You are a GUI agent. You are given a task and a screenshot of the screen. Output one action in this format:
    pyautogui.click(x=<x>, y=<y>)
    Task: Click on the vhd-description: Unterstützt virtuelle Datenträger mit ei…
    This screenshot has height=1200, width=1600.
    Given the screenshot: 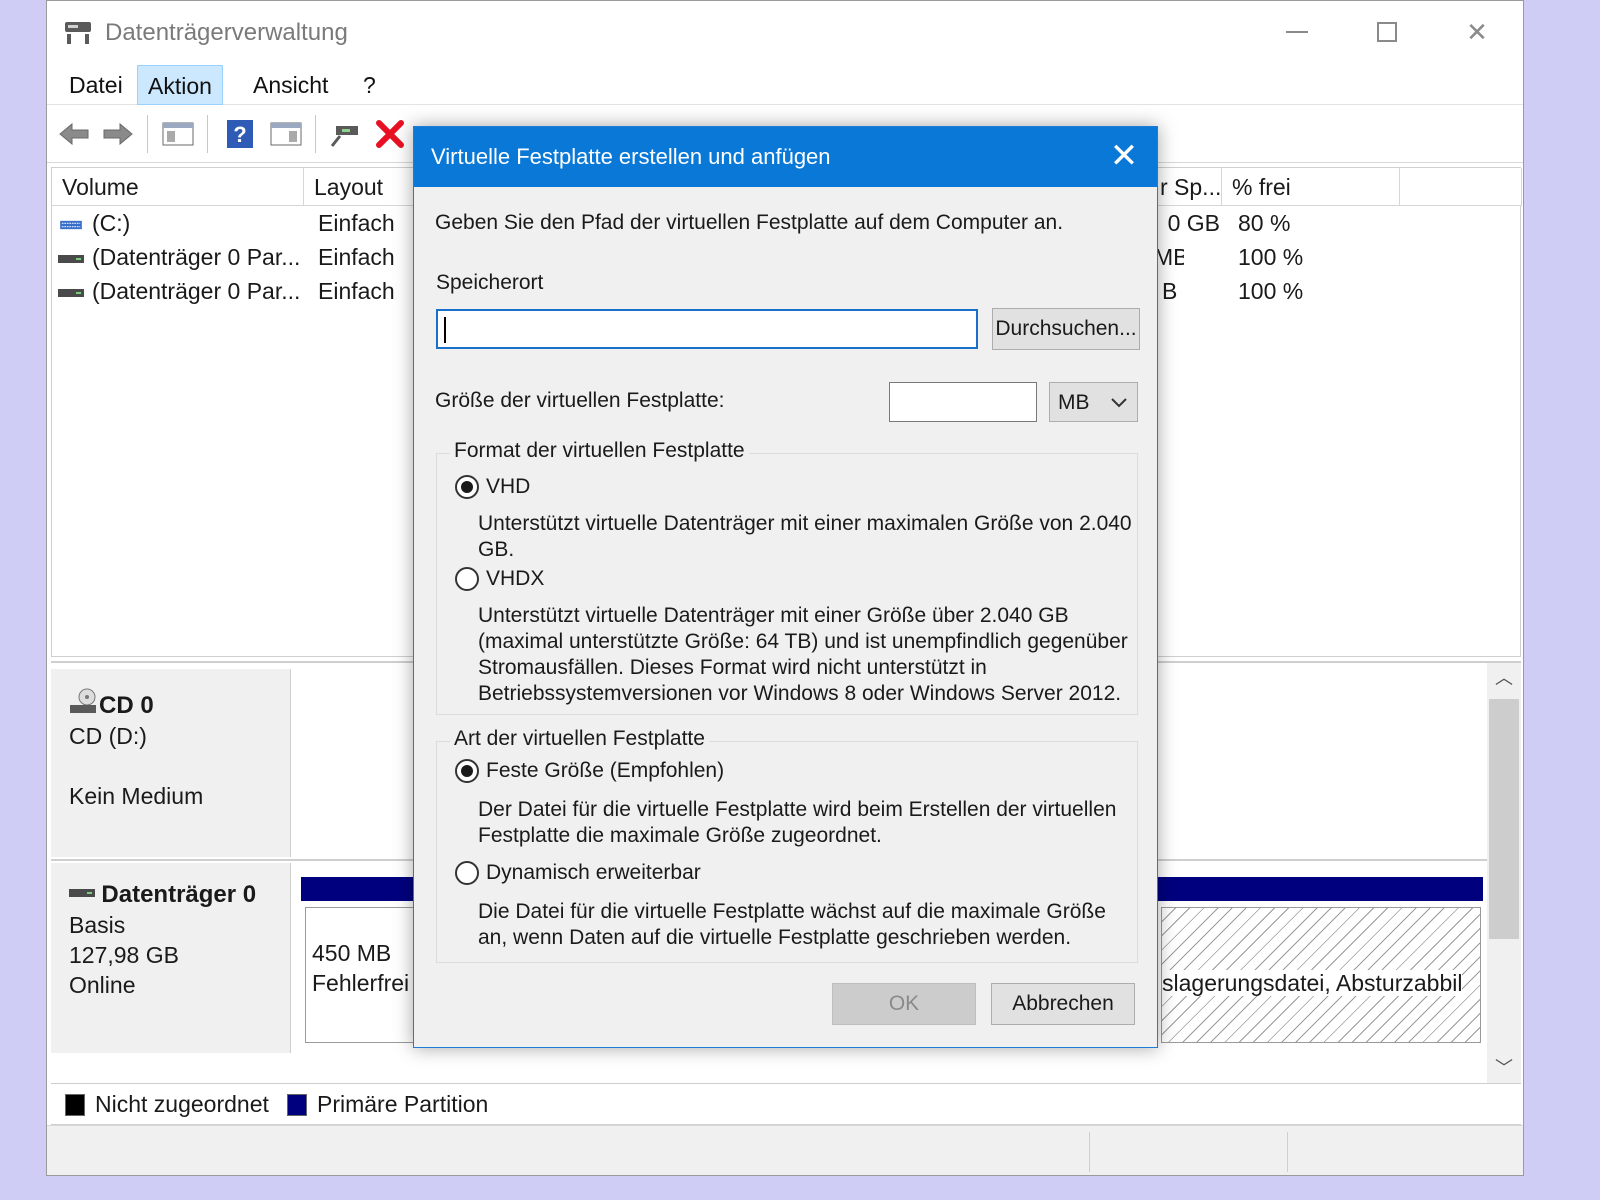 What is the action you would take?
    pyautogui.click(x=805, y=536)
    